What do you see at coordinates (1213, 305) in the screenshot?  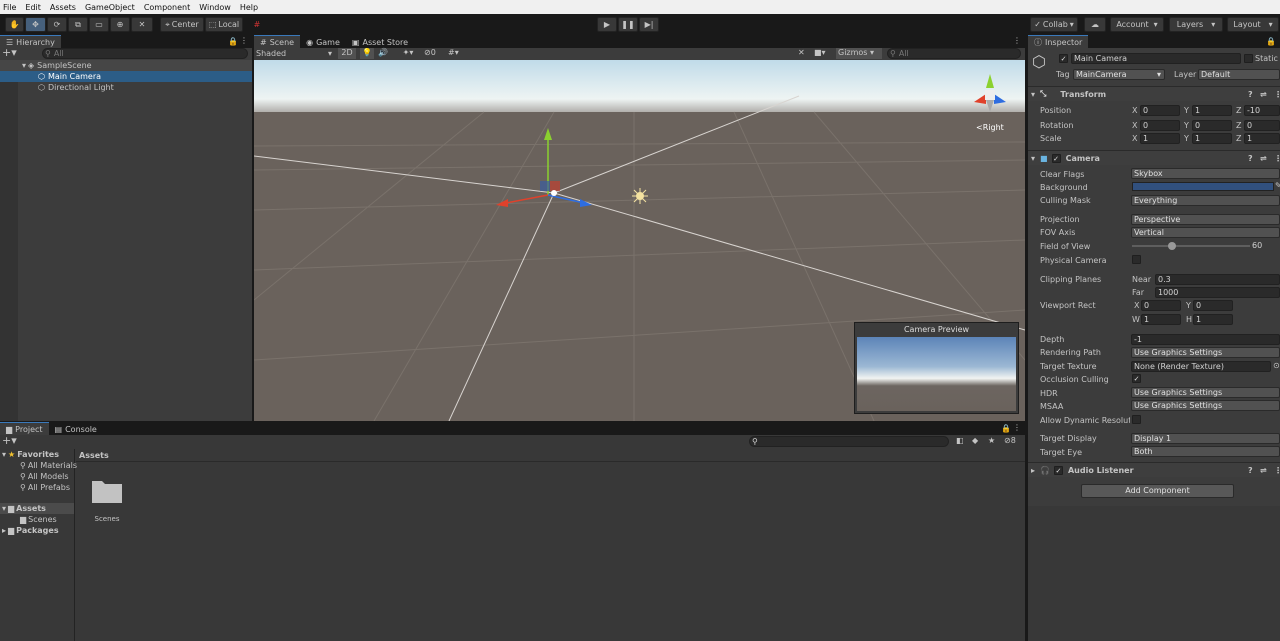 I see `viewport-y-field: 0` at bounding box center [1213, 305].